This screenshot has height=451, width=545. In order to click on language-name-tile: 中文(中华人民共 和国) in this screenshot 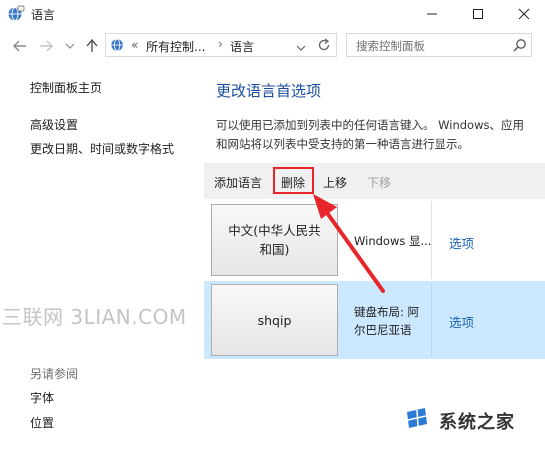, I will do `click(274, 240)`.